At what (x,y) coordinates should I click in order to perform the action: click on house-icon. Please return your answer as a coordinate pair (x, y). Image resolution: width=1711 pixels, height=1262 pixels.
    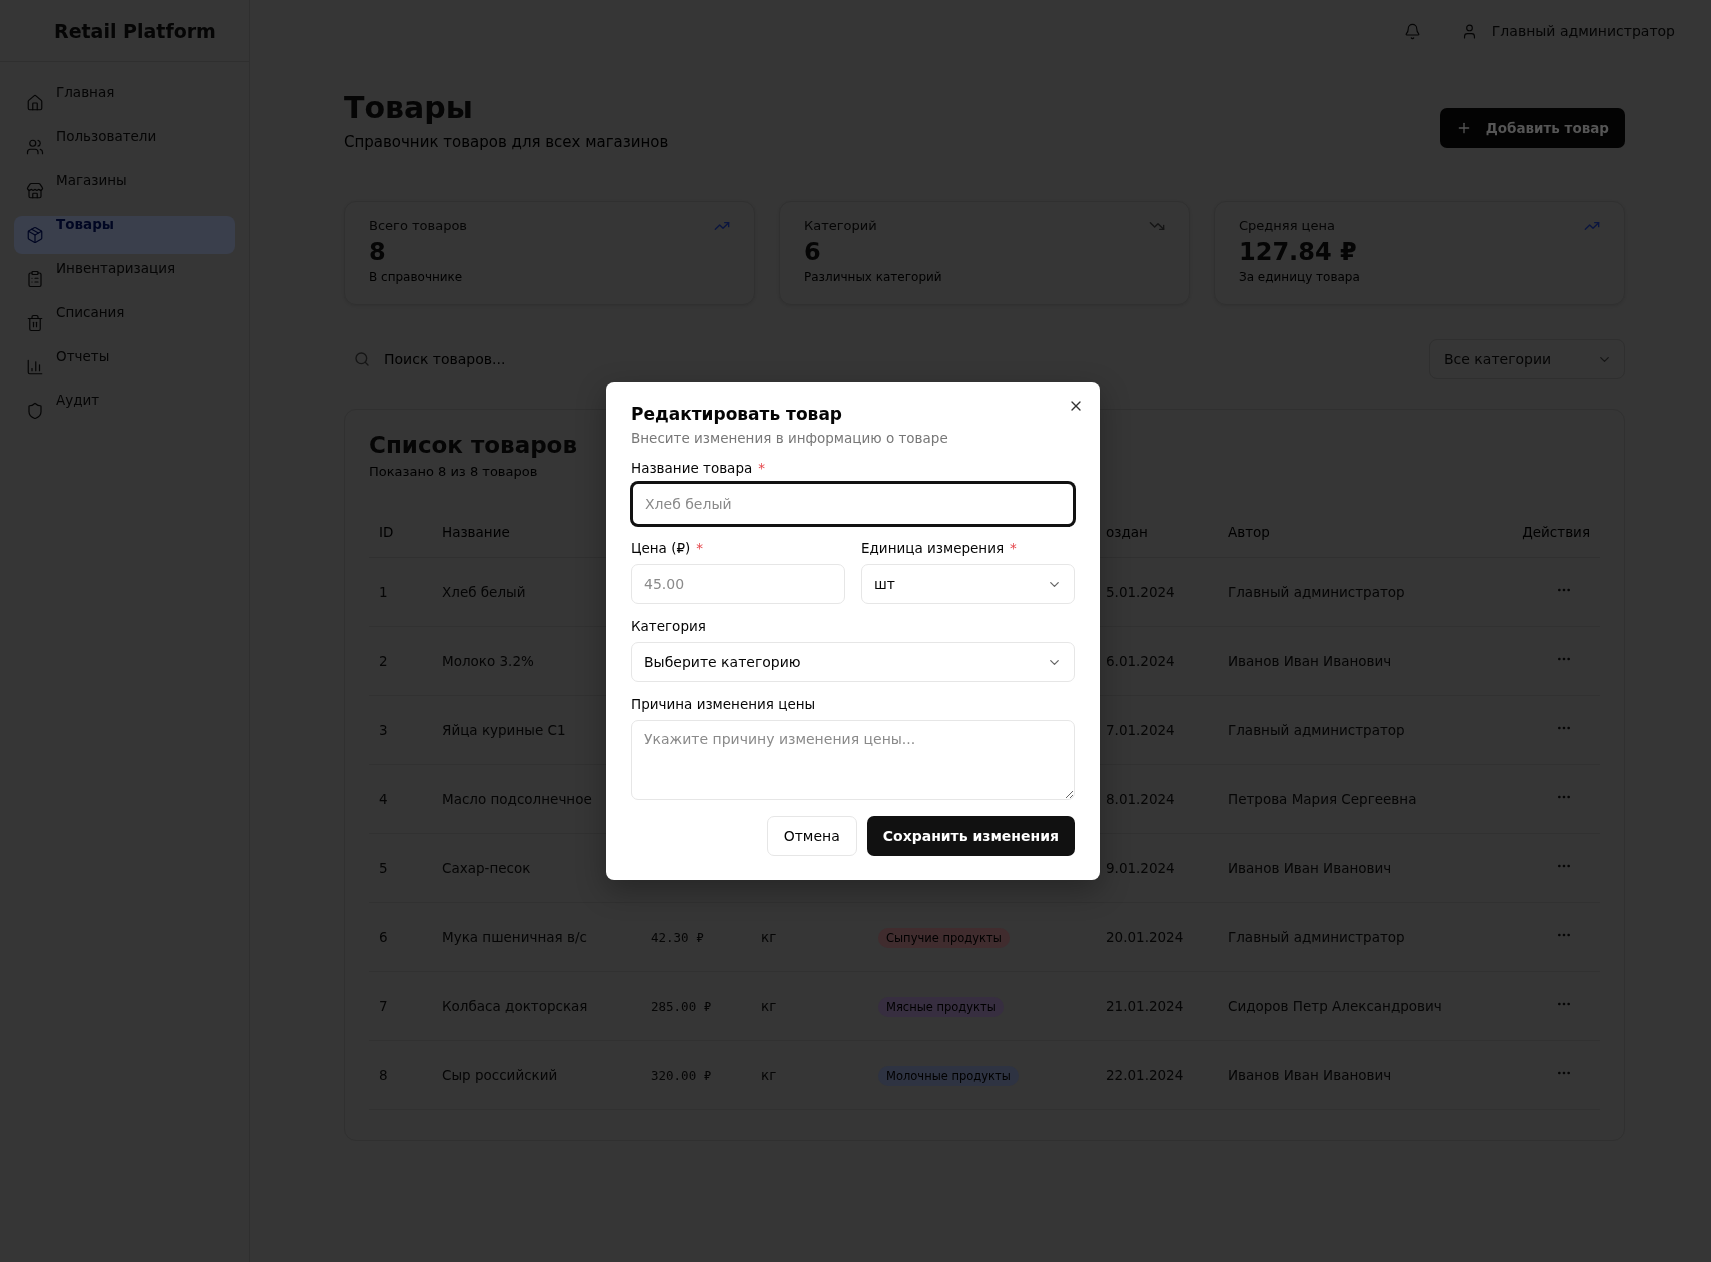
    Looking at the image, I should click on (35, 103).